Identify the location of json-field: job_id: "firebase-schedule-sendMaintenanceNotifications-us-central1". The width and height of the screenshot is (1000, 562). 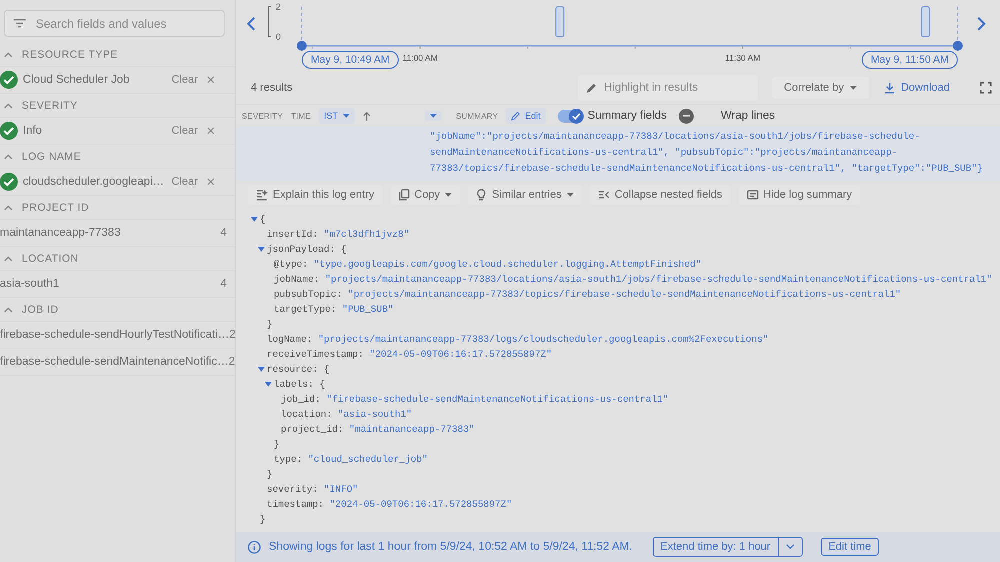
(475, 399).